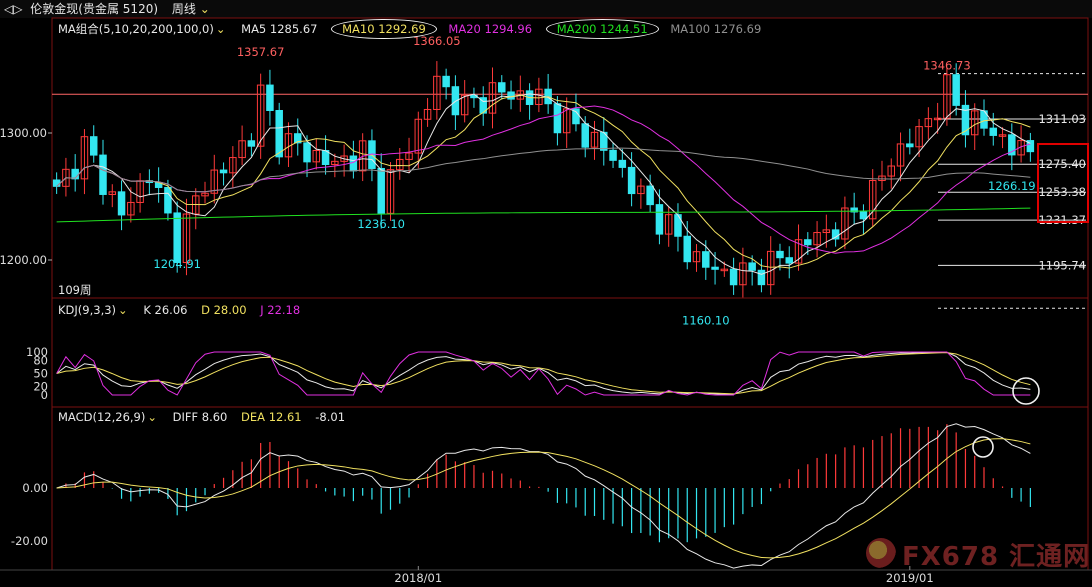  Describe the element at coordinates (602, 29) in the screenshot. I see `ma200-value: MA200 1244.51` at that location.